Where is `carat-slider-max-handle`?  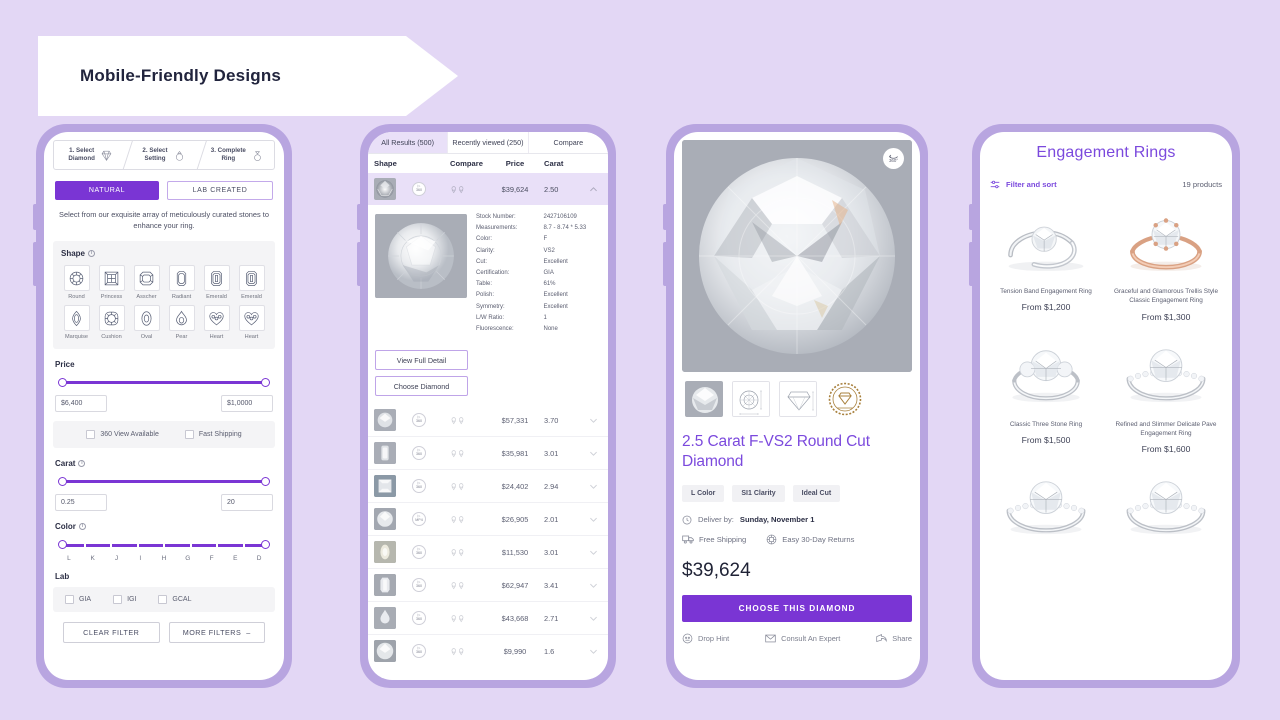 carat-slider-max-handle is located at coordinates (265, 482).